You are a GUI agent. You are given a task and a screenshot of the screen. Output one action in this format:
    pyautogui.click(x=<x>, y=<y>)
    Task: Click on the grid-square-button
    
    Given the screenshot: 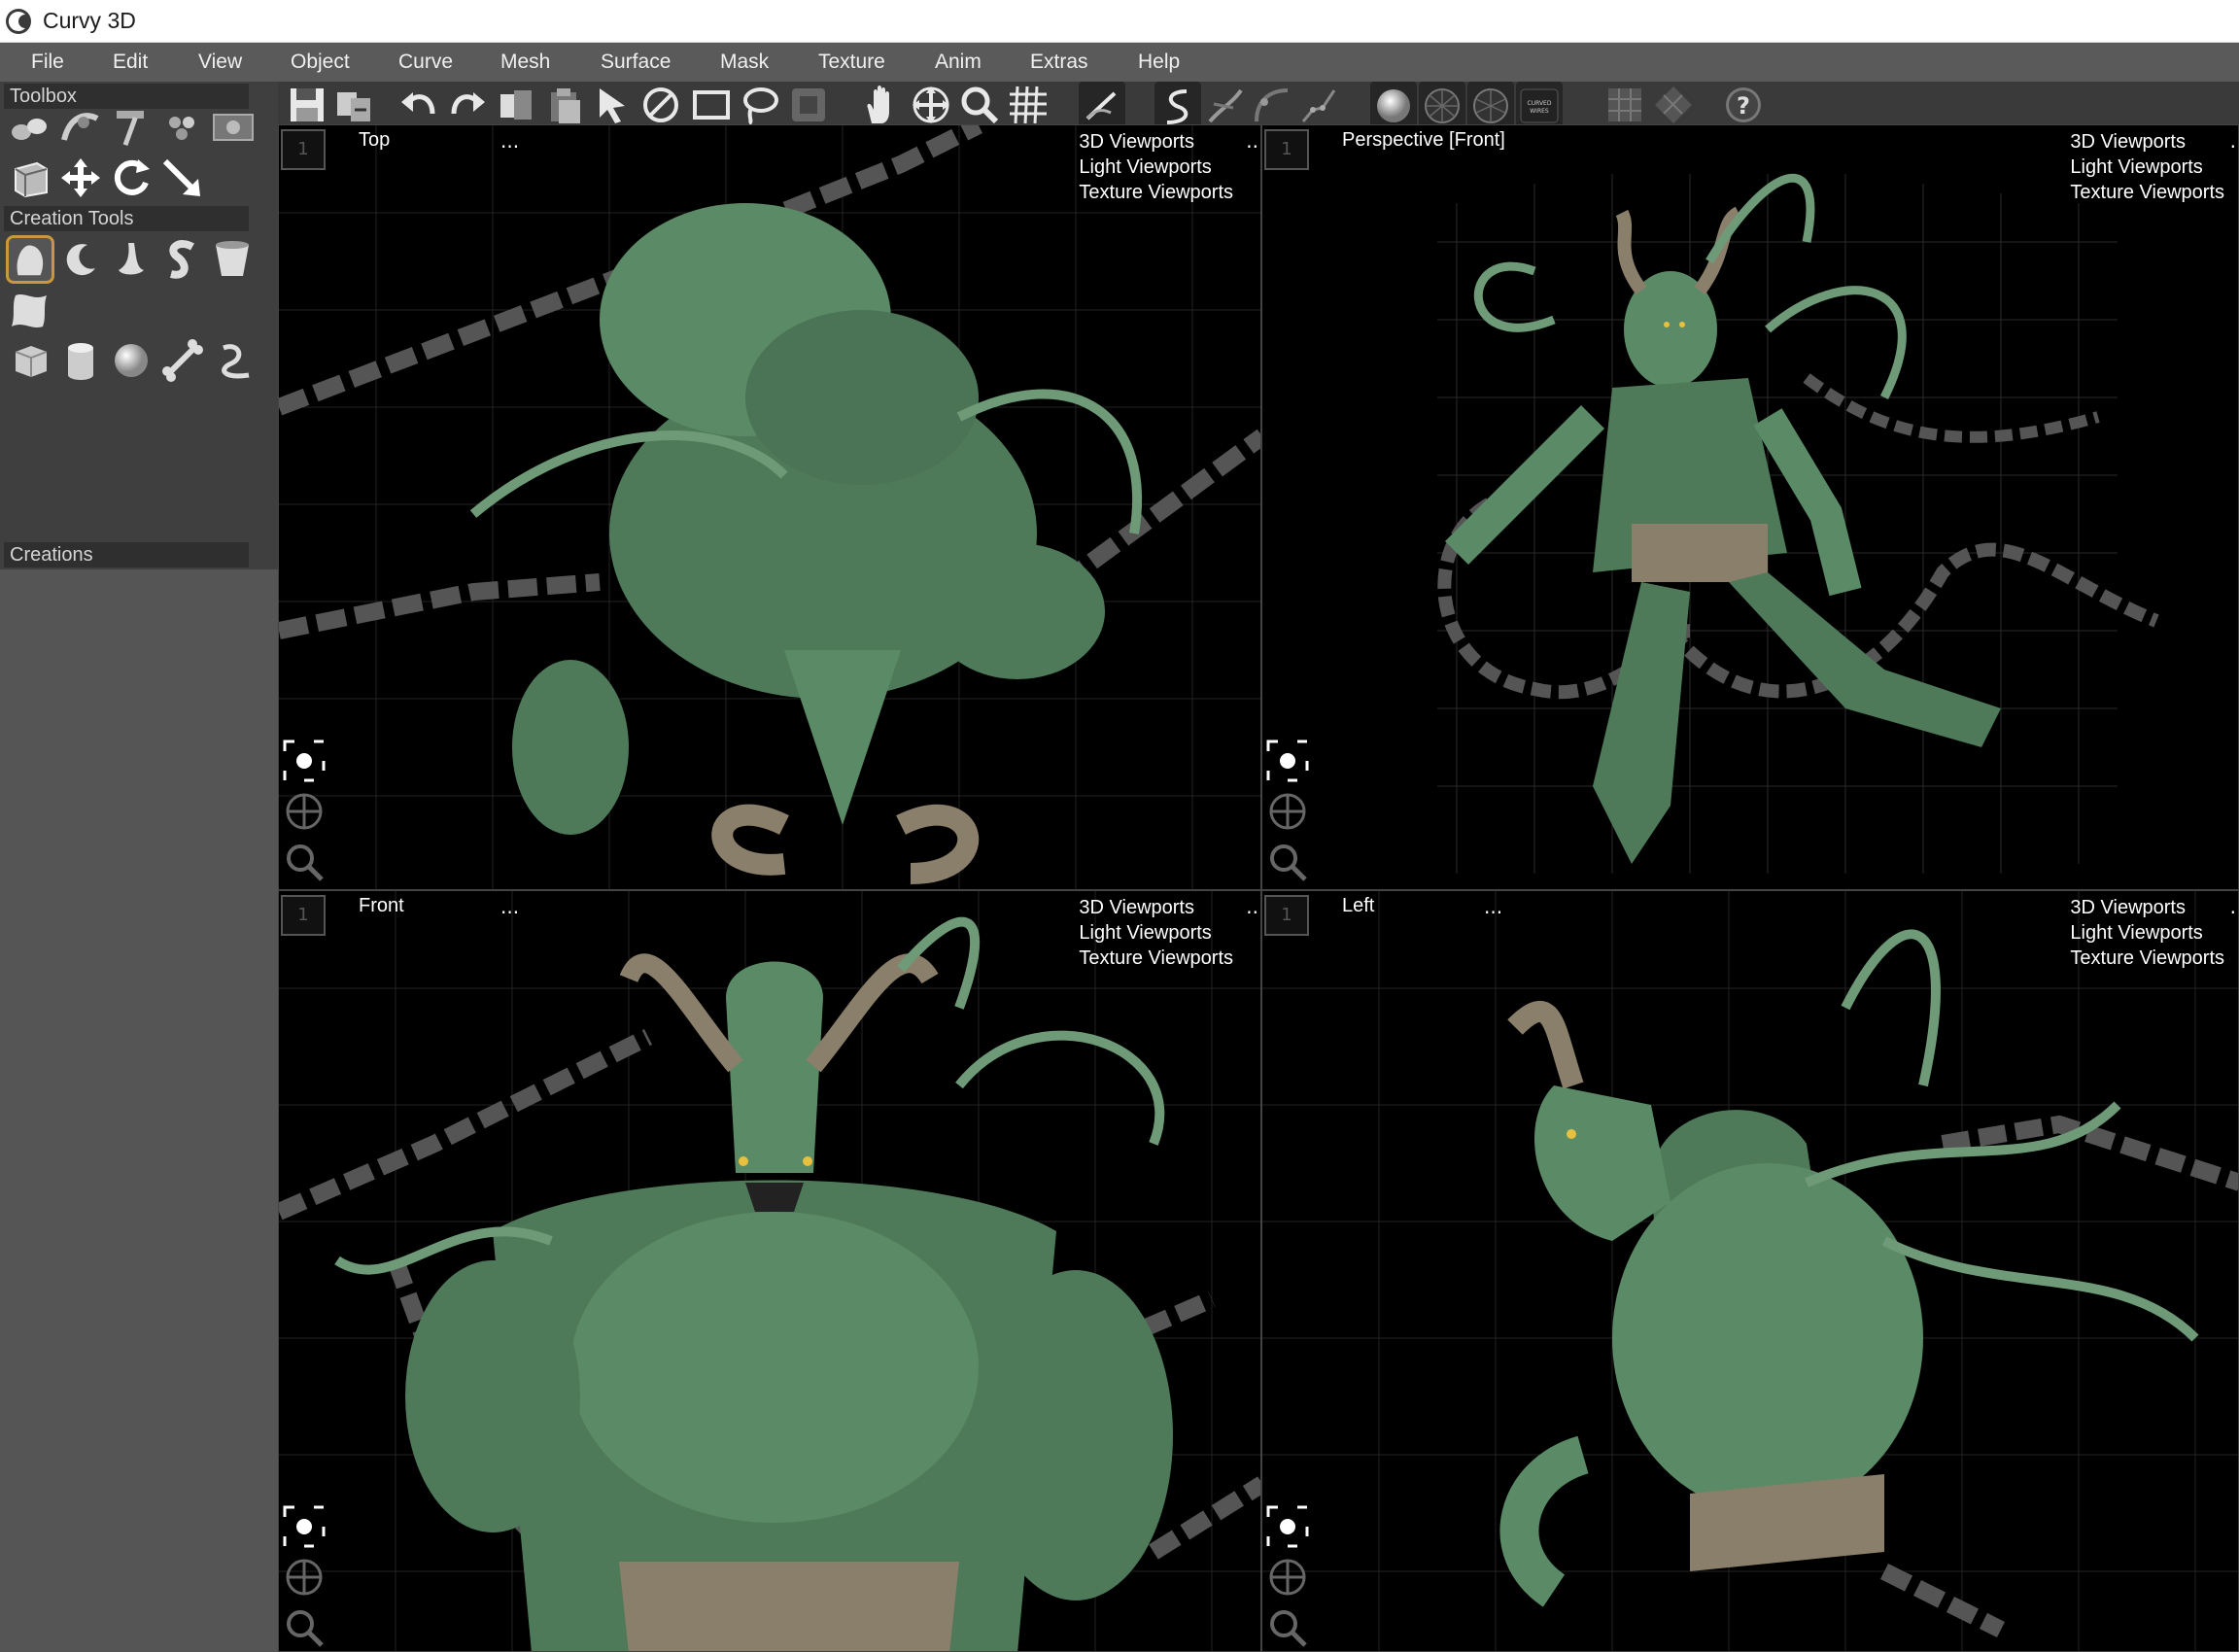 What is the action you would take?
    pyautogui.click(x=1625, y=105)
    